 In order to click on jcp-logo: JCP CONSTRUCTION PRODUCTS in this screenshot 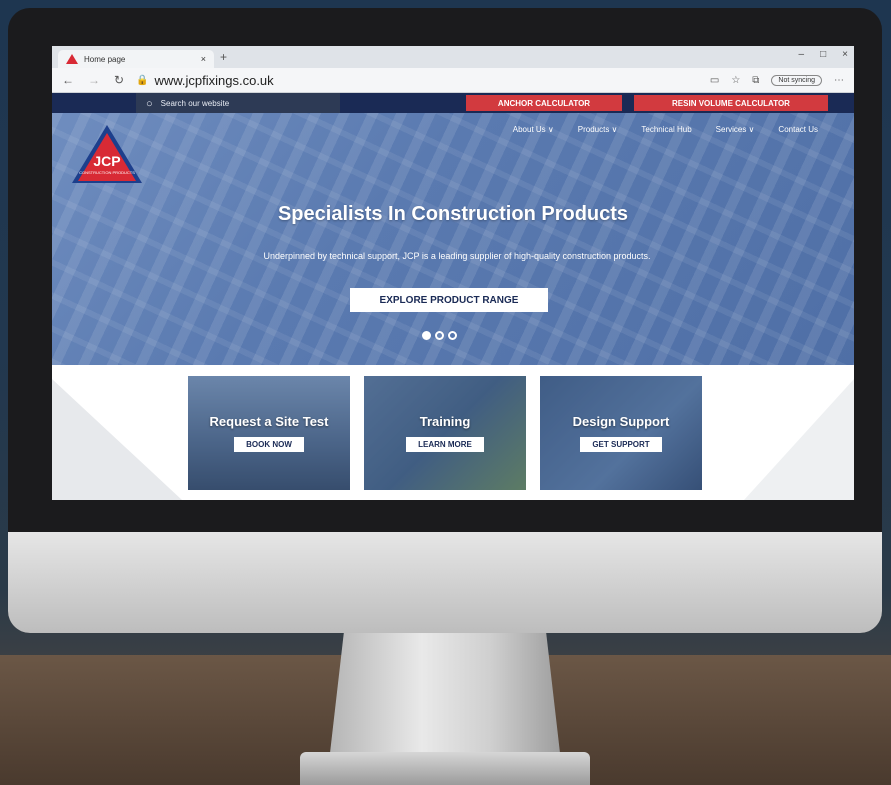, I will do `click(107, 155)`.